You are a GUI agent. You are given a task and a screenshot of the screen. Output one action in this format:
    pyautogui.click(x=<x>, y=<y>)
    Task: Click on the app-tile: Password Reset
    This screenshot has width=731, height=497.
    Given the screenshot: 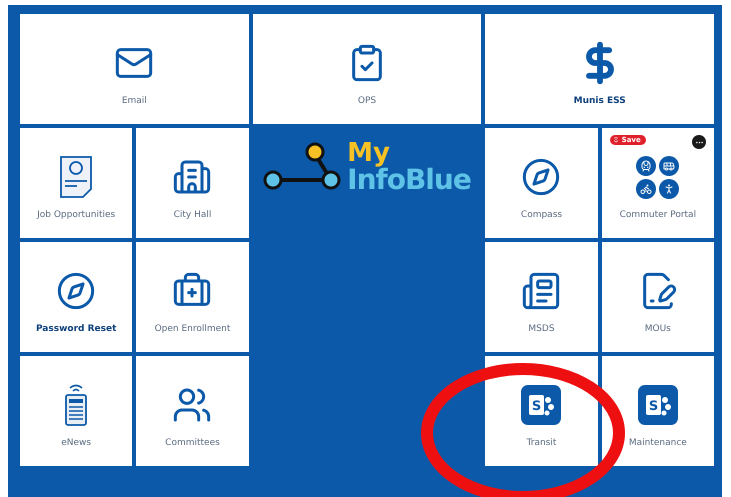 What is the action you would take?
    pyautogui.click(x=76, y=297)
    